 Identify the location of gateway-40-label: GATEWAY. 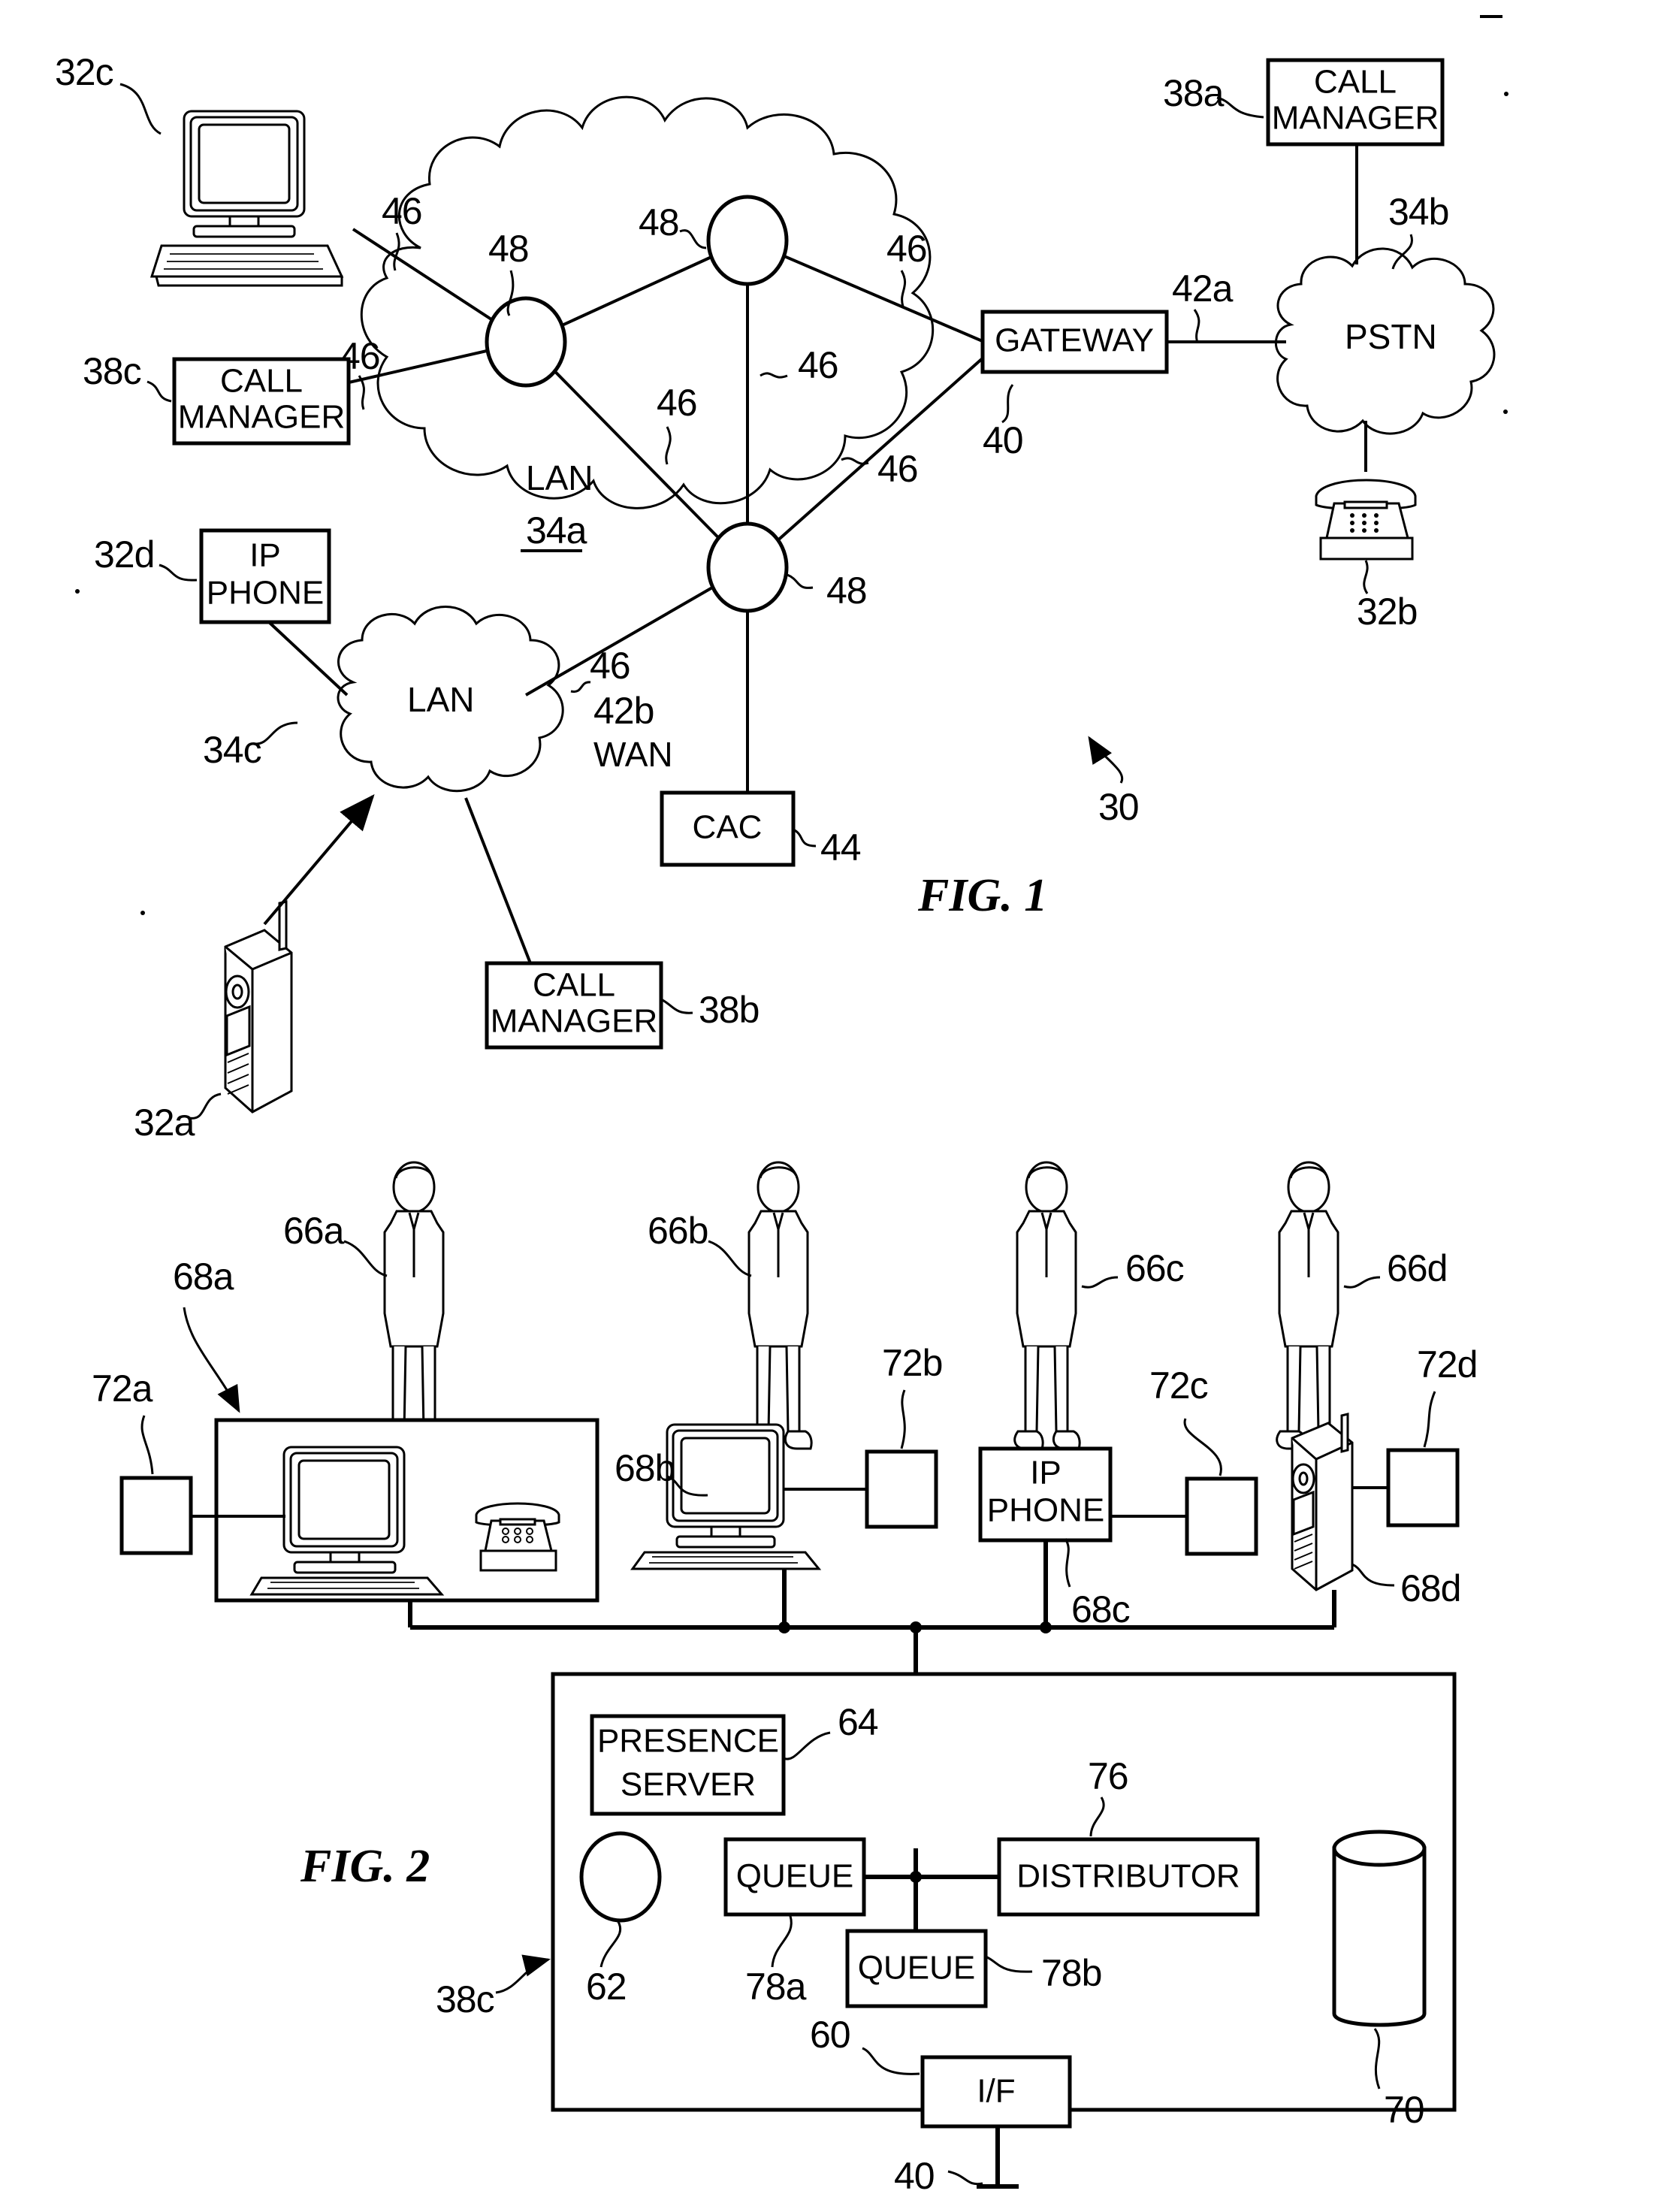
(1074, 340).